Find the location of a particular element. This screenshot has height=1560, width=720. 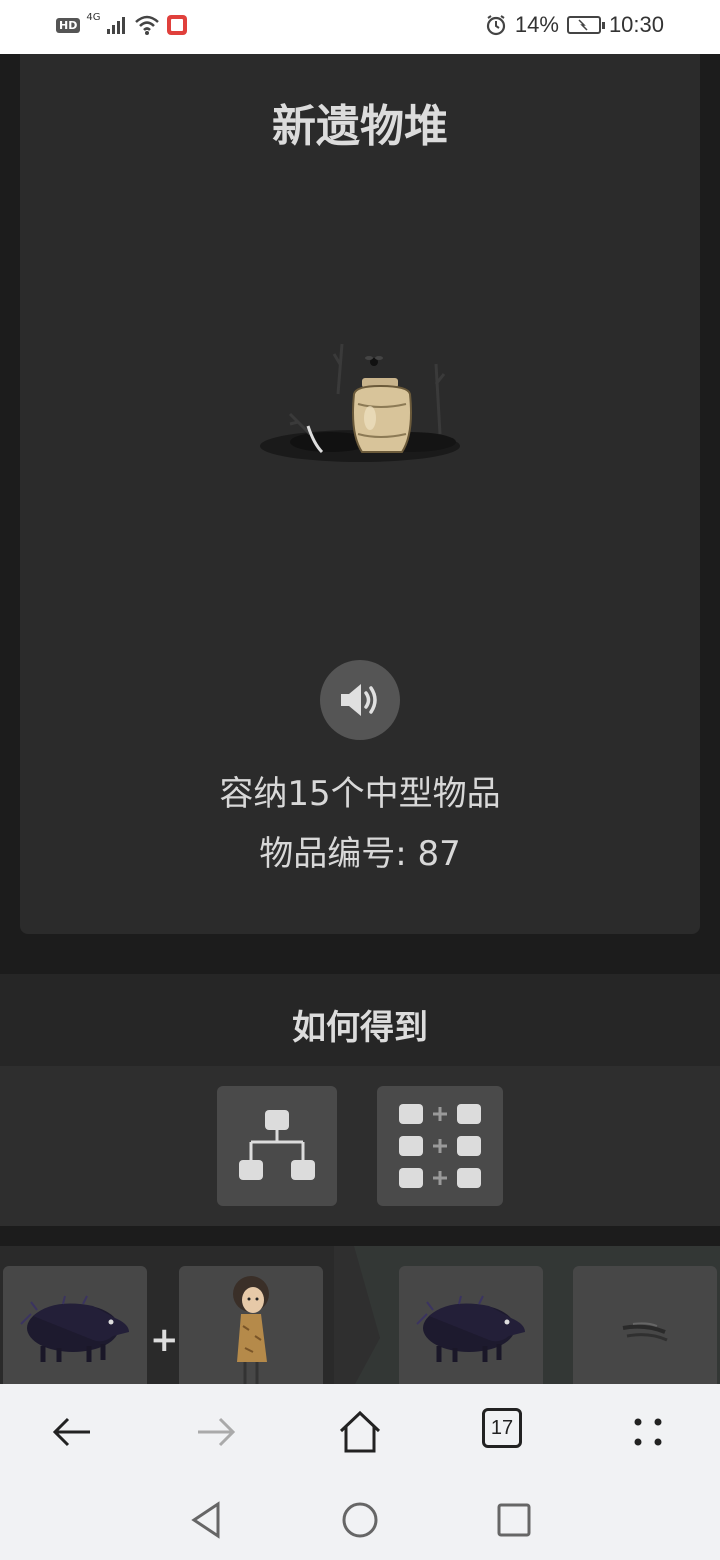

system-nav-bar is located at coordinates (360, 1520).